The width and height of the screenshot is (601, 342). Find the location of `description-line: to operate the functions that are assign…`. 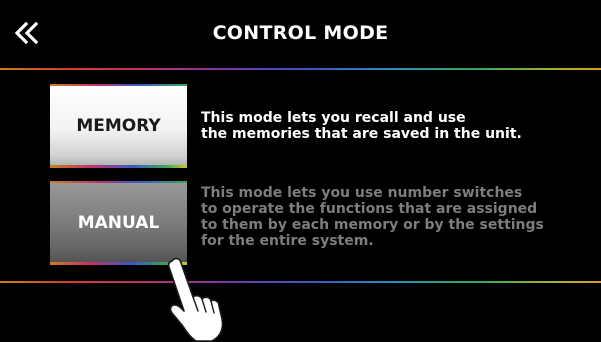

description-line: to operate the functions that are assign… is located at coordinates (369, 209).